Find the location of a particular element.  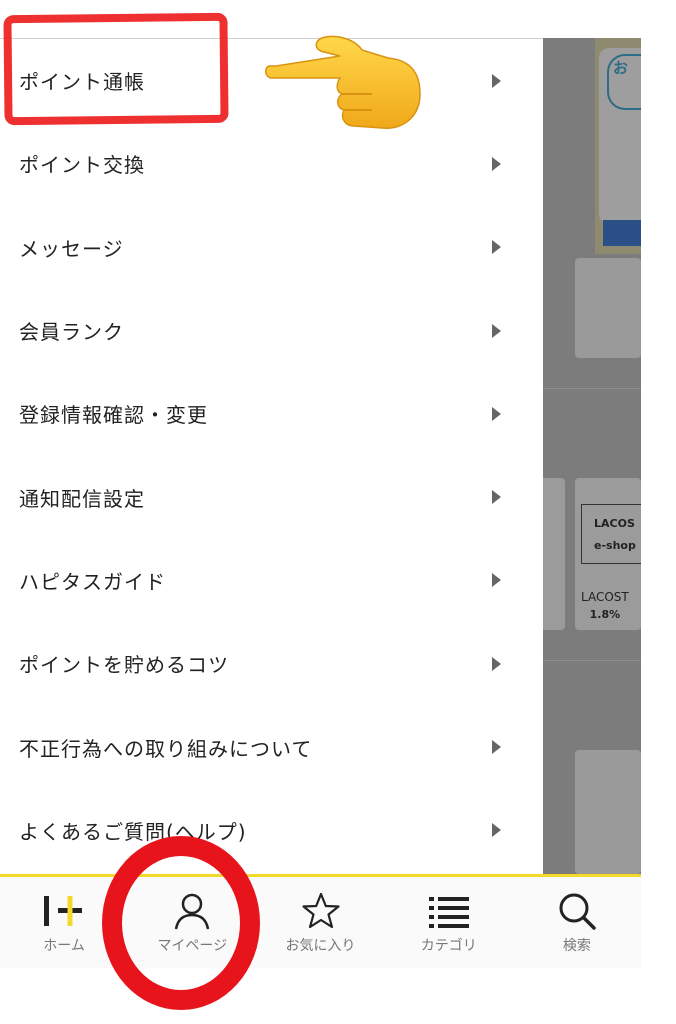

tab-search: 検索 is located at coordinates (577, 922).